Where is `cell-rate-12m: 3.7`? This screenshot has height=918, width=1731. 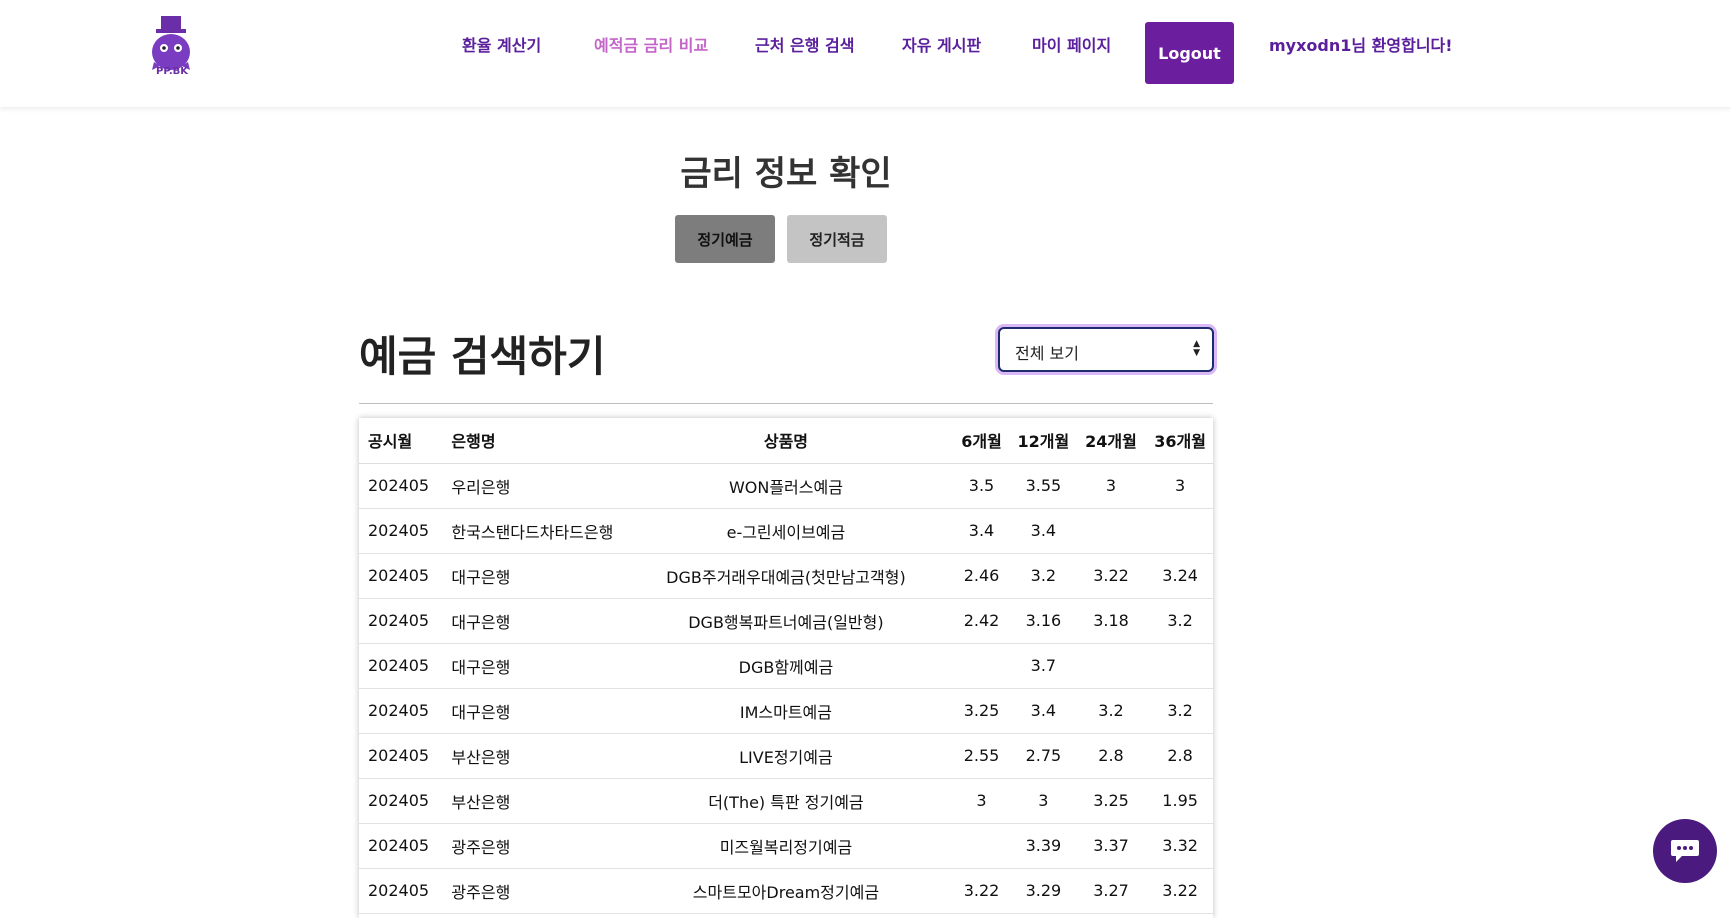 cell-rate-12m: 3.7 is located at coordinates (1043, 666).